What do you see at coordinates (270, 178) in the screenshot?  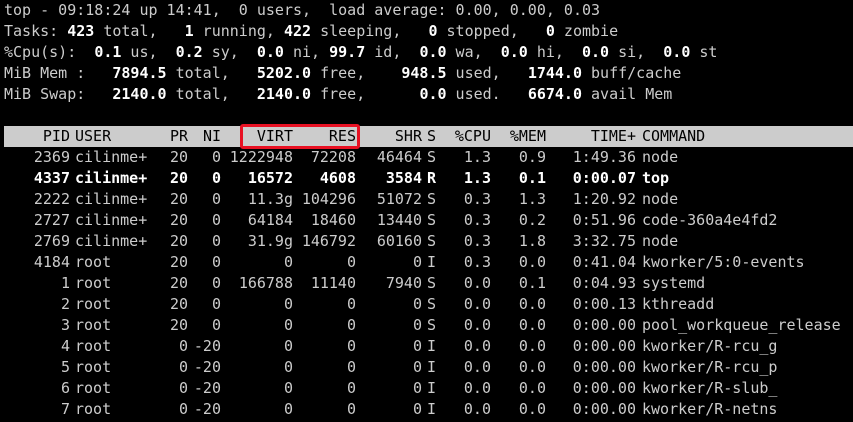 I see `cell-virt: 16572` at bounding box center [270, 178].